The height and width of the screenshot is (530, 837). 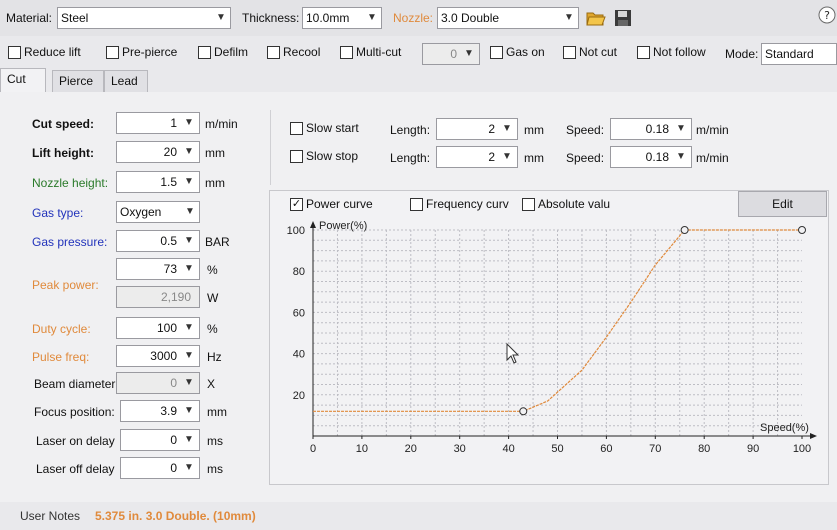 I want to click on cut-speed-unit: m/min, so click(x=221, y=124).